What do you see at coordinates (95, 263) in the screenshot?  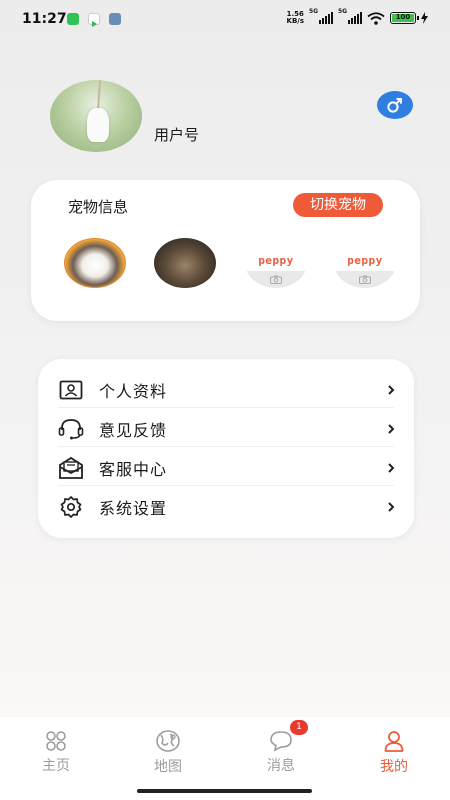 I see `pet-avatar-cat` at bounding box center [95, 263].